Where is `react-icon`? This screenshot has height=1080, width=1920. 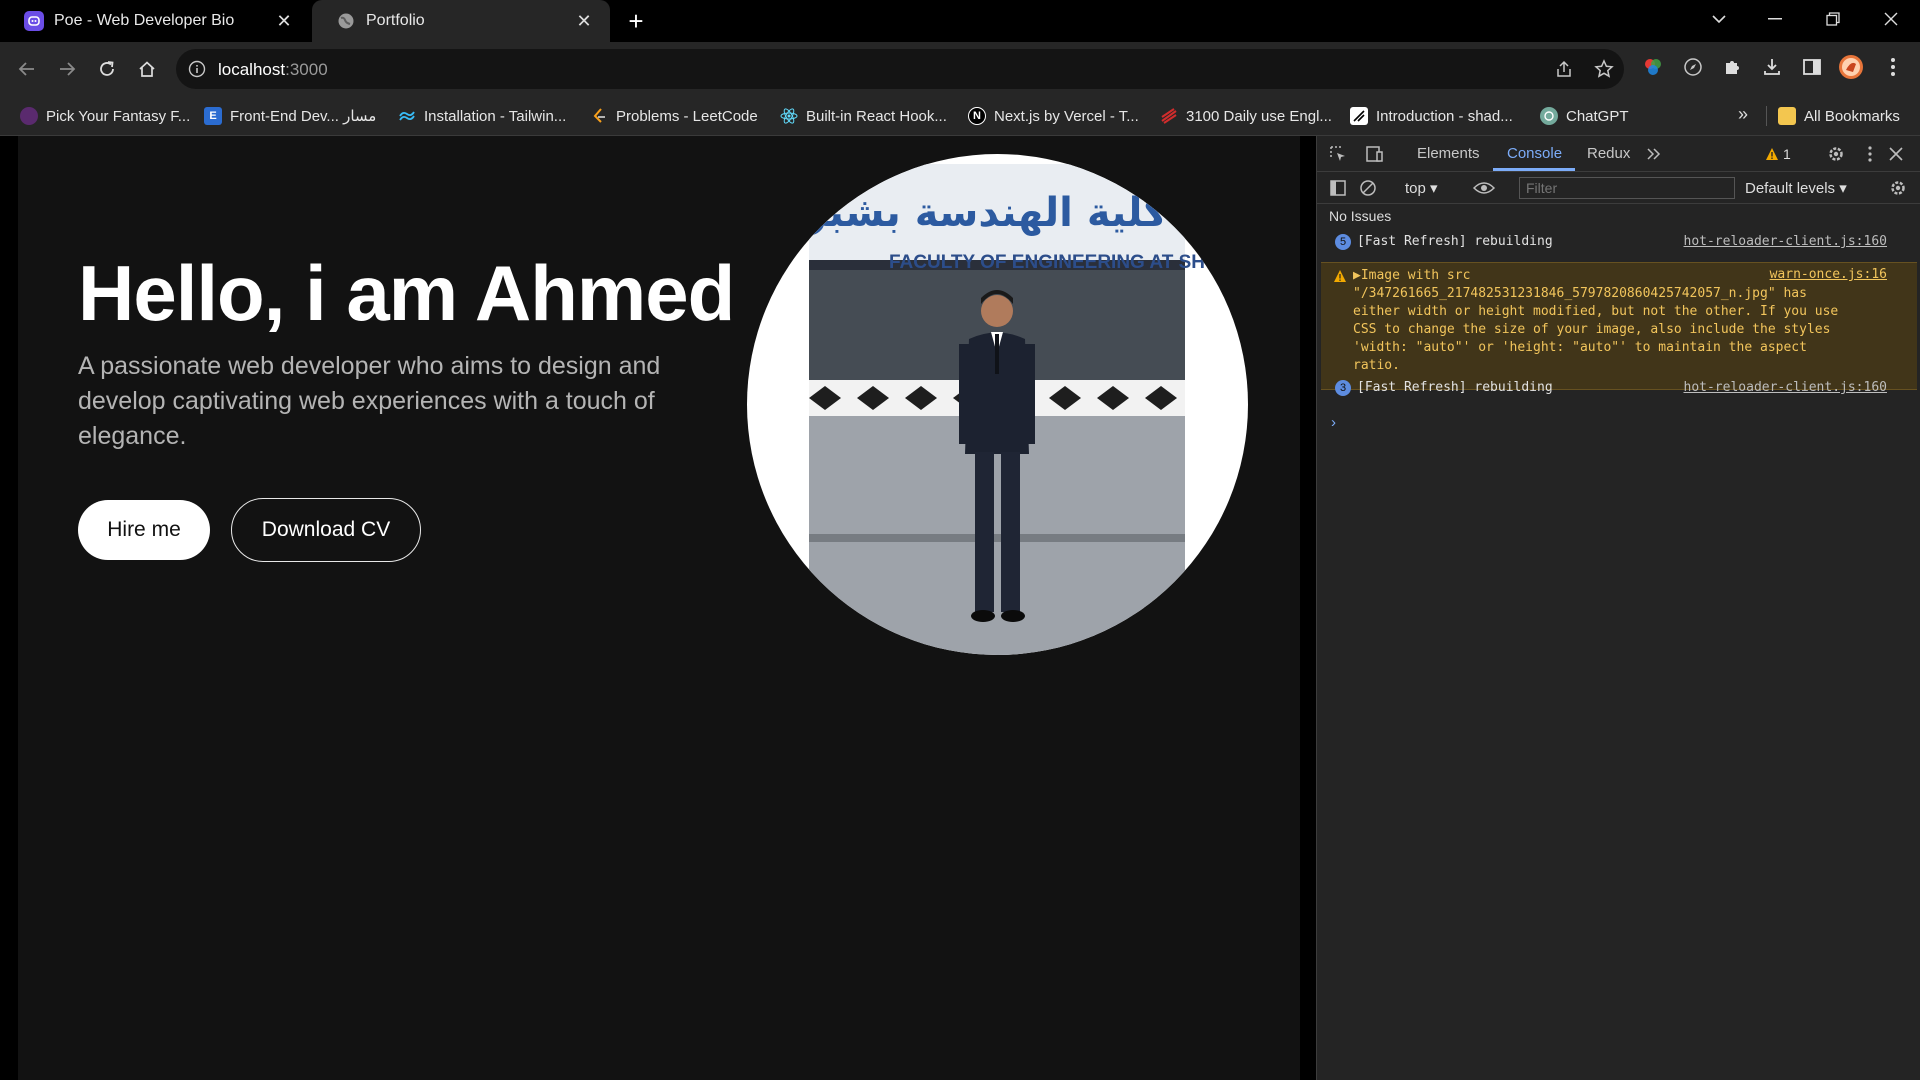
react-icon is located at coordinates (789, 116).